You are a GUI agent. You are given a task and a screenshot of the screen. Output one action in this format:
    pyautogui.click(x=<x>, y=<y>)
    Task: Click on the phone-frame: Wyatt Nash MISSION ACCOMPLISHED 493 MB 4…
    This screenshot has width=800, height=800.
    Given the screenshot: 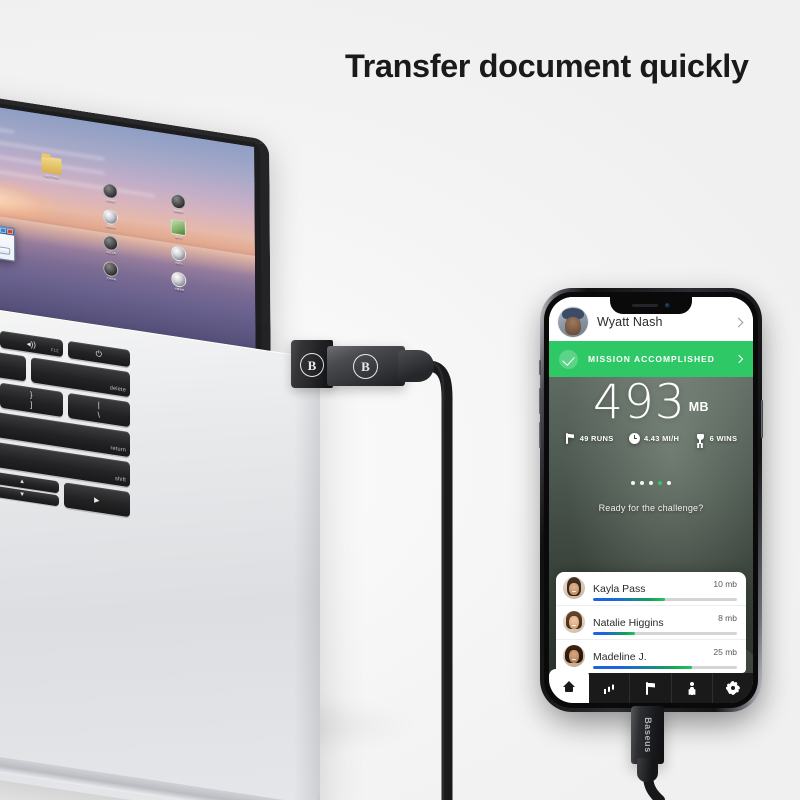 What is the action you would take?
    pyautogui.click(x=651, y=500)
    